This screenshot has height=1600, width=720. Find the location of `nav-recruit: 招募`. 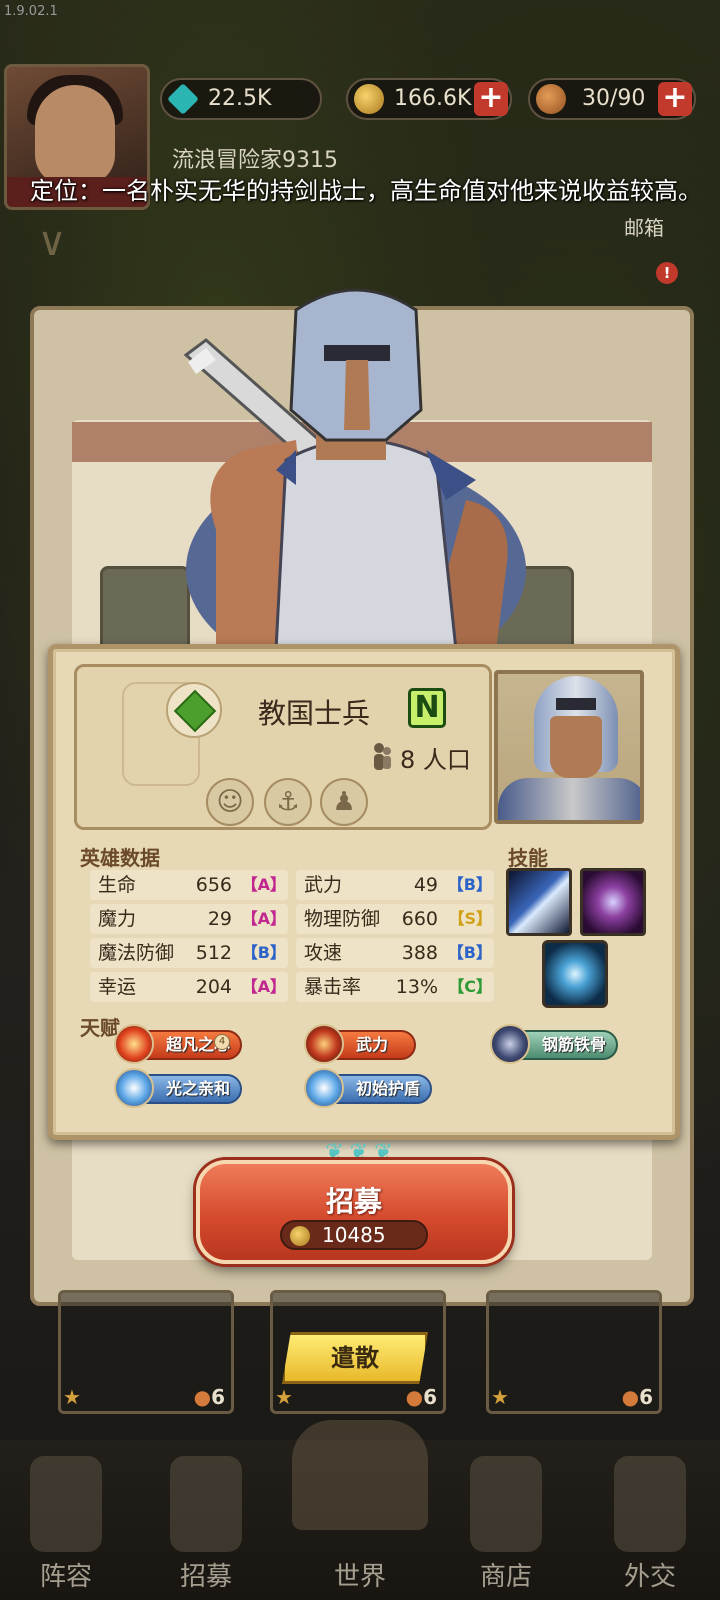

nav-recruit: 招募 is located at coordinates (206, 1526).